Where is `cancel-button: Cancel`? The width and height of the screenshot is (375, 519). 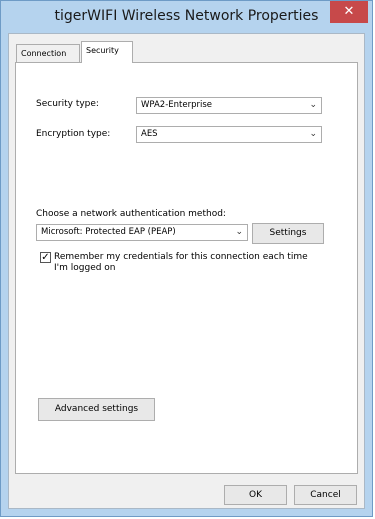
cancel-button: Cancel is located at coordinates (325, 495).